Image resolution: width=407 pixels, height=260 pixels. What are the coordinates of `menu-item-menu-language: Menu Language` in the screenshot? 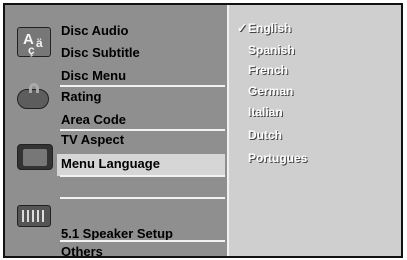 It's located at (110, 164).